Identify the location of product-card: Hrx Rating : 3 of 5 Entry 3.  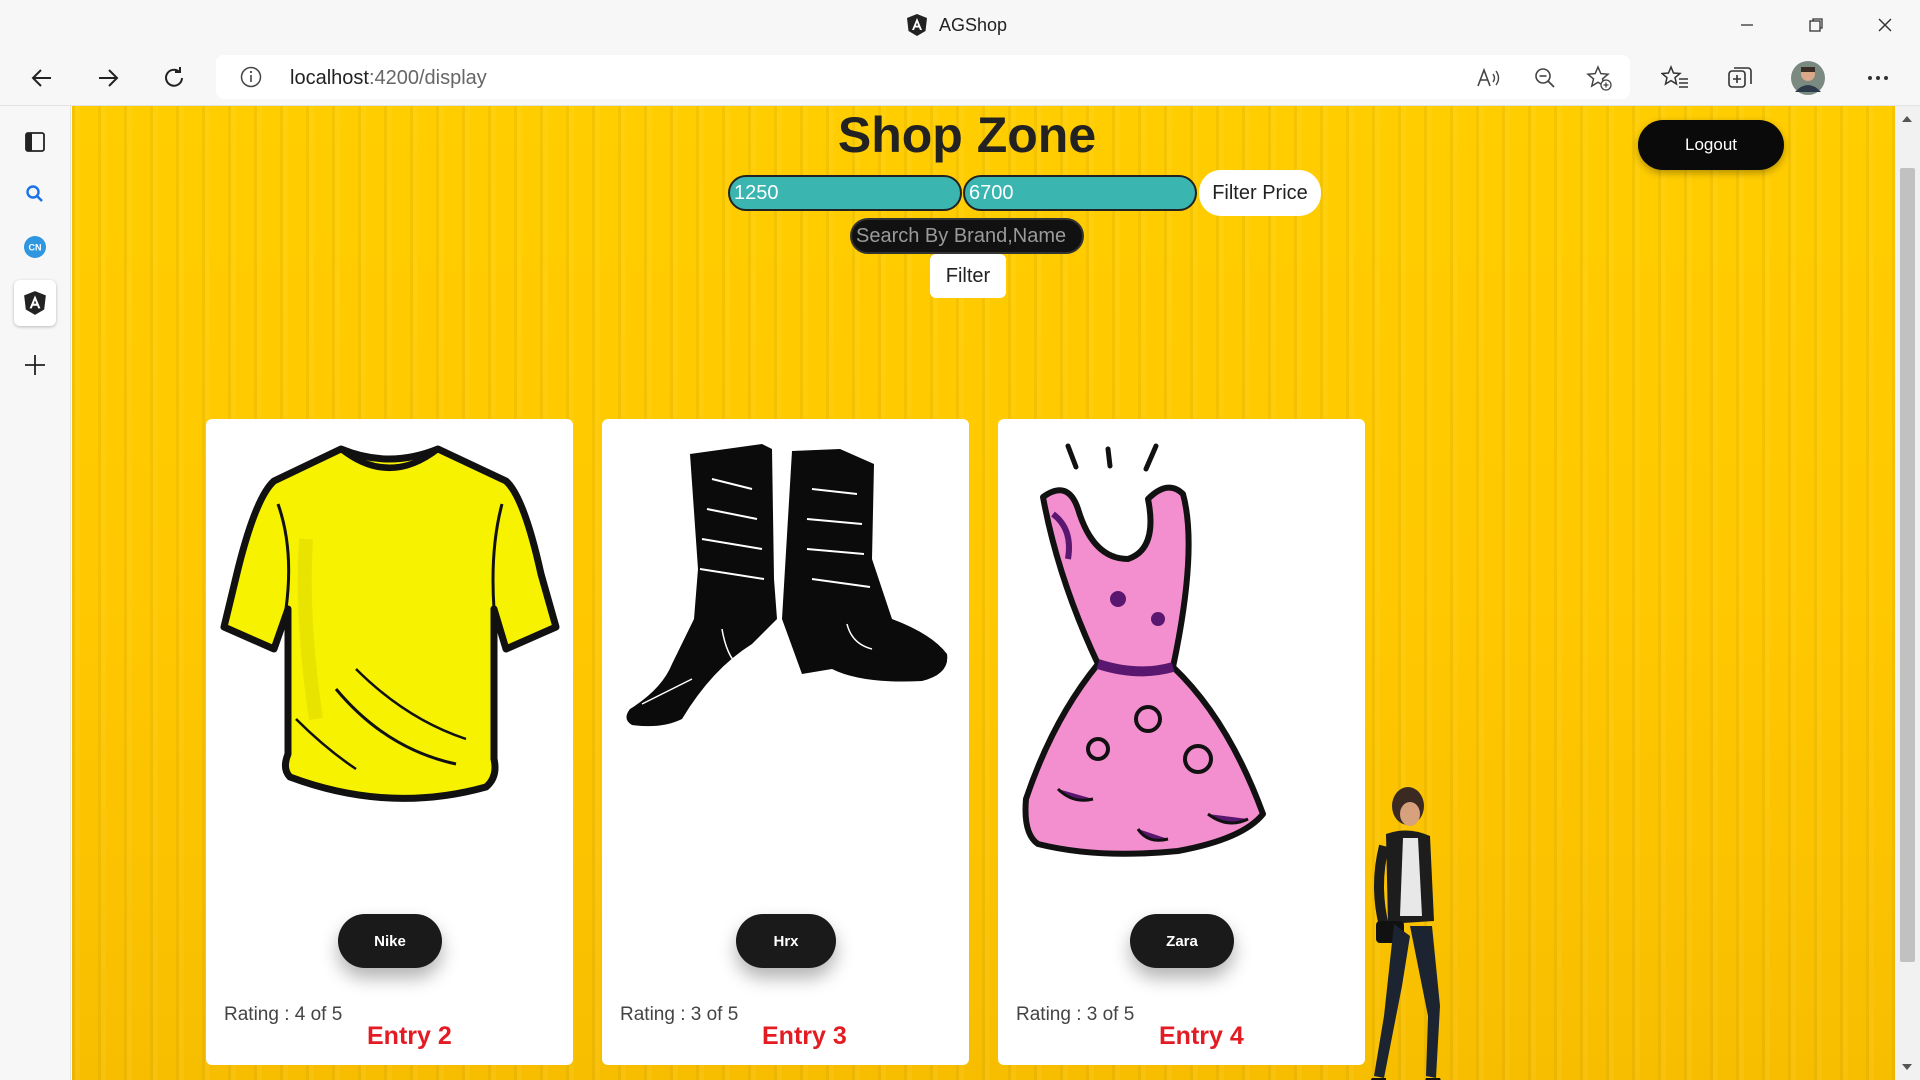
(785, 742).